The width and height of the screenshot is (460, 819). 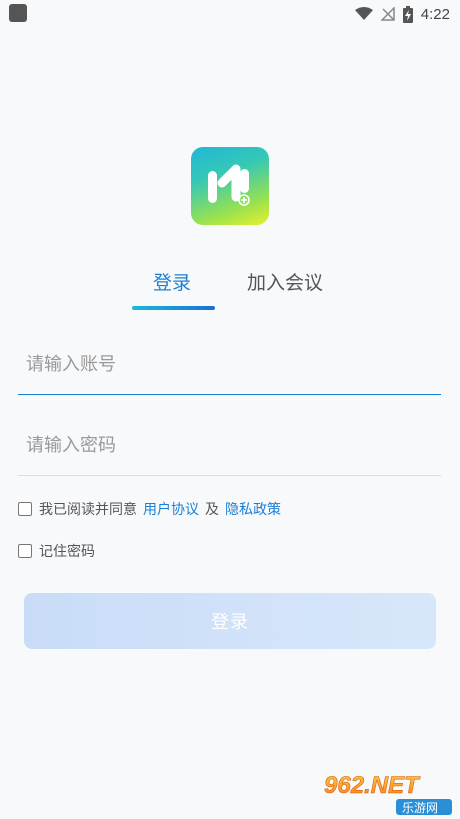 I want to click on password-input, so click(x=229, y=445).